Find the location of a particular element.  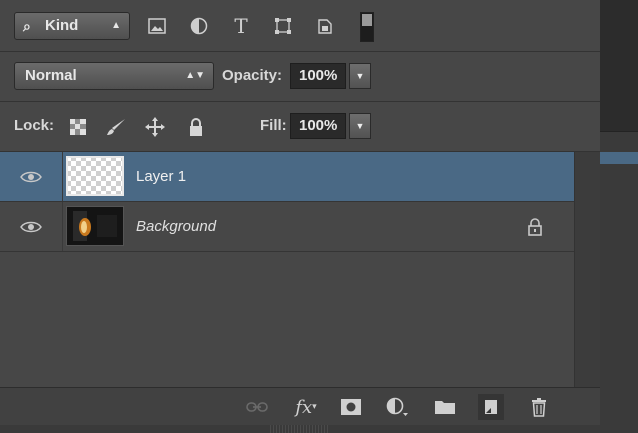

adjustment-filter-icon is located at coordinates (199, 26).